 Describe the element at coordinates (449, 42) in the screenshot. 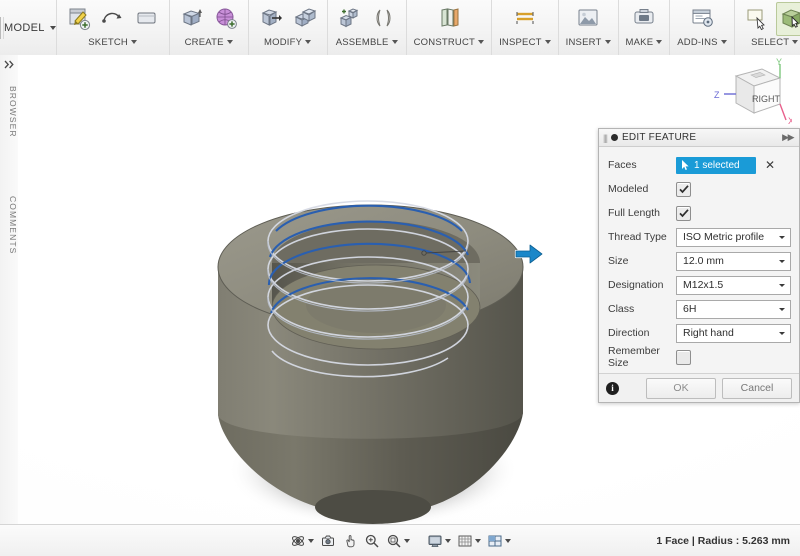

I see `ribbon-group-construct-label: CONSTRUCT` at that location.